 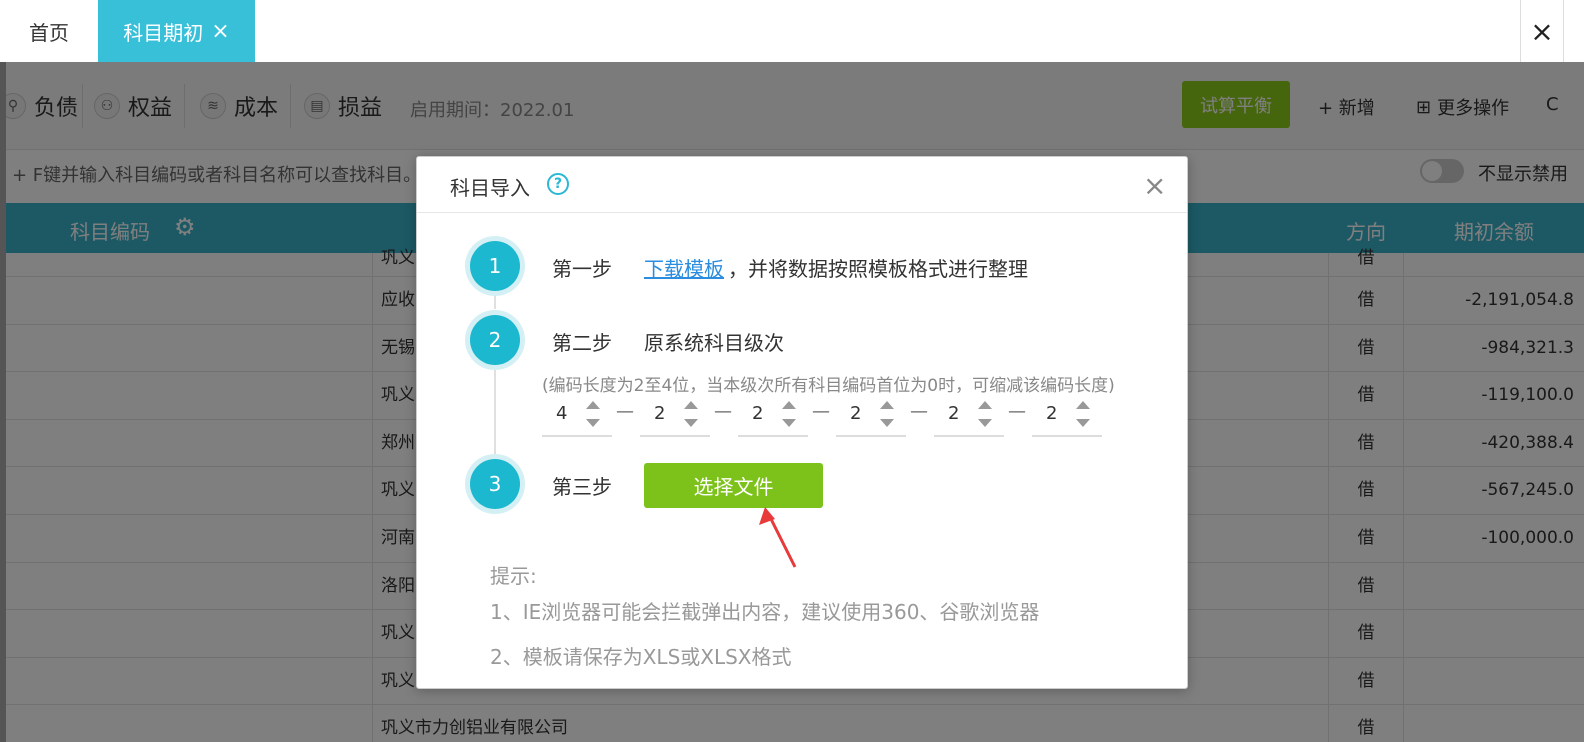 I want to click on step-1-label: 第一步, so click(x=582, y=269).